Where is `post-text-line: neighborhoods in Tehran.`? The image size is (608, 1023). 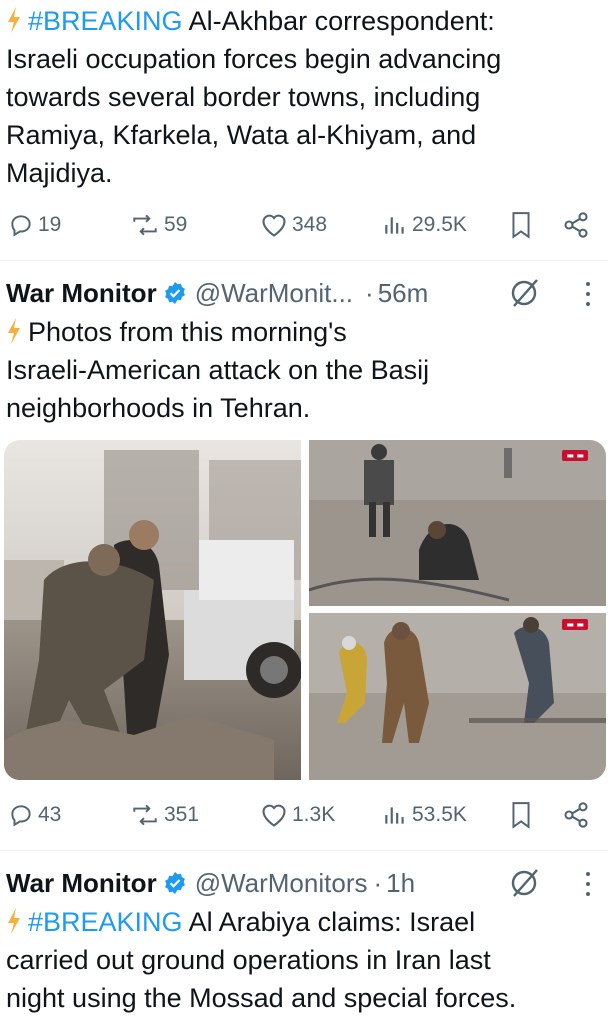 post-text-line: neighborhoods in Tehran. is located at coordinates (158, 408).